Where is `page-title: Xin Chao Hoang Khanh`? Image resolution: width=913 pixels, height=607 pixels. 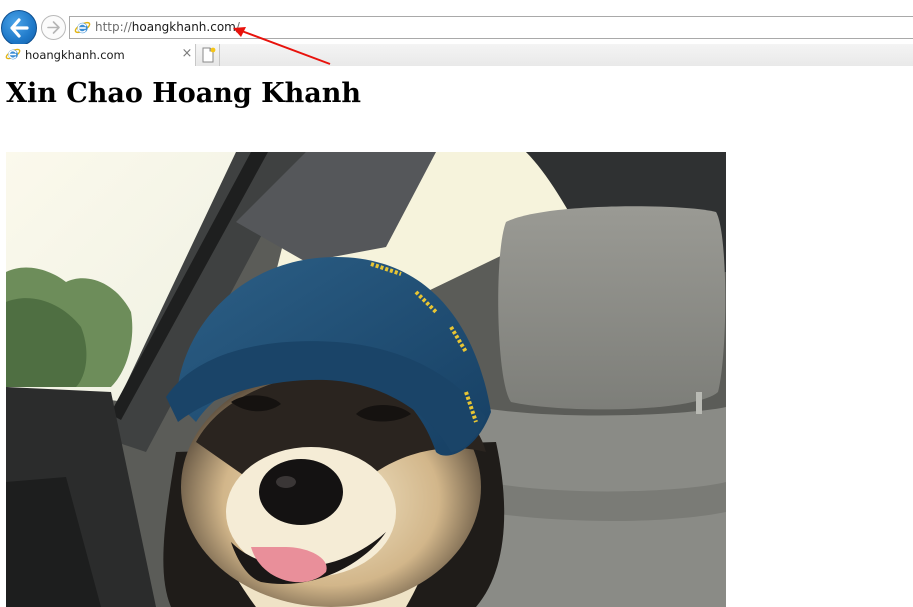 page-title: Xin Chao Hoang Khanh is located at coordinates (184, 93).